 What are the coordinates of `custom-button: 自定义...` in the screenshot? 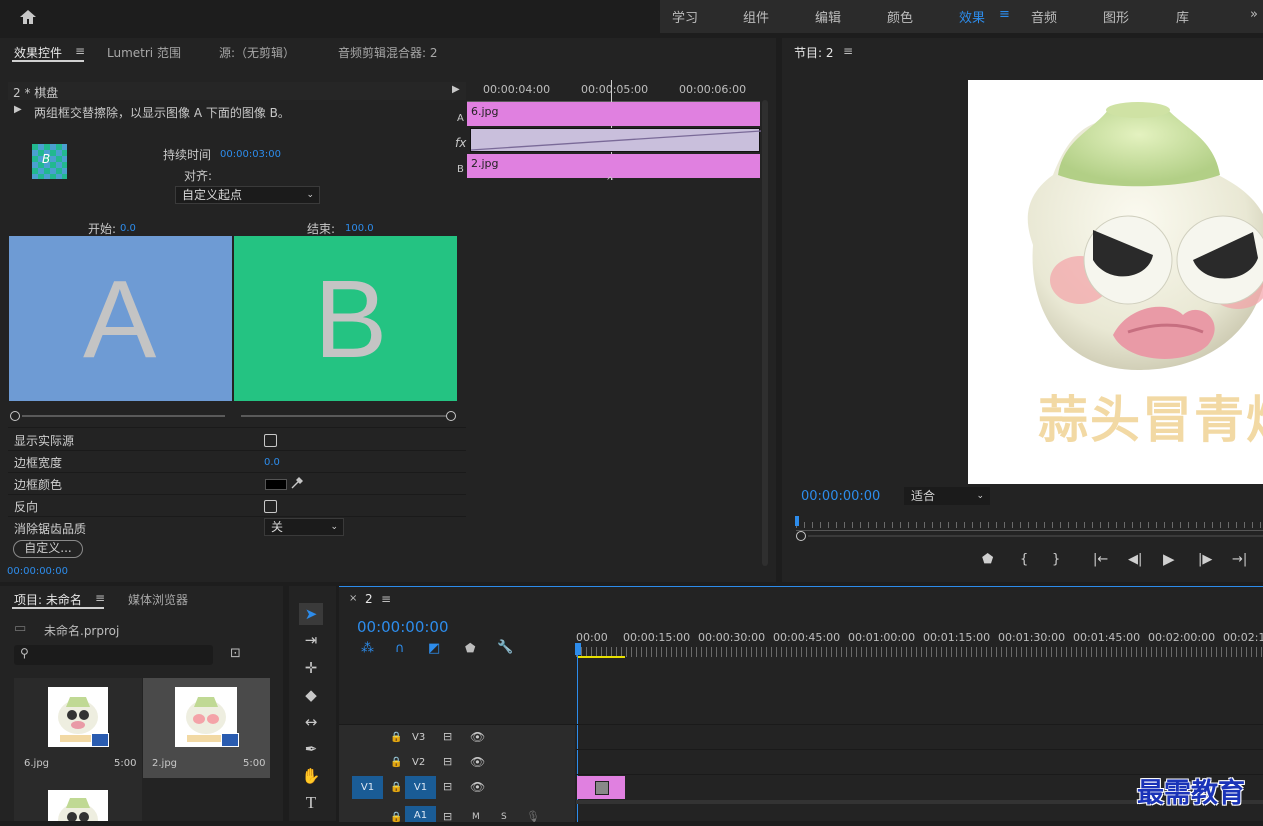 It's located at (48, 549).